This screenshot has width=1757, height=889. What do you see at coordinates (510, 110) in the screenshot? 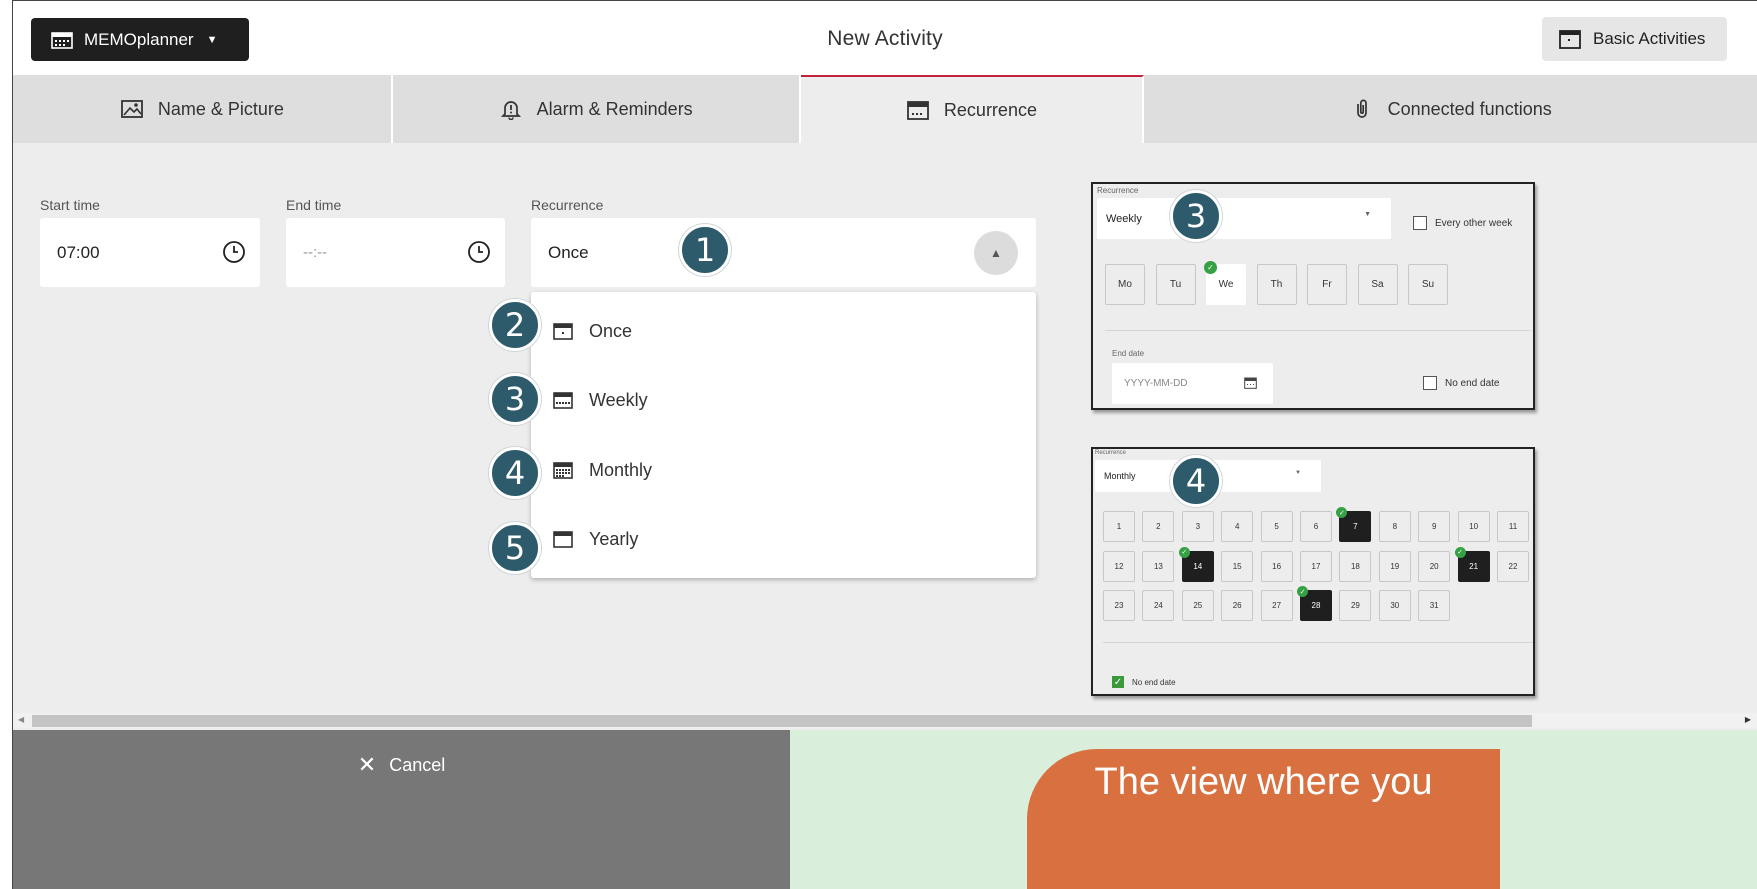
I see `alarm-icon` at bounding box center [510, 110].